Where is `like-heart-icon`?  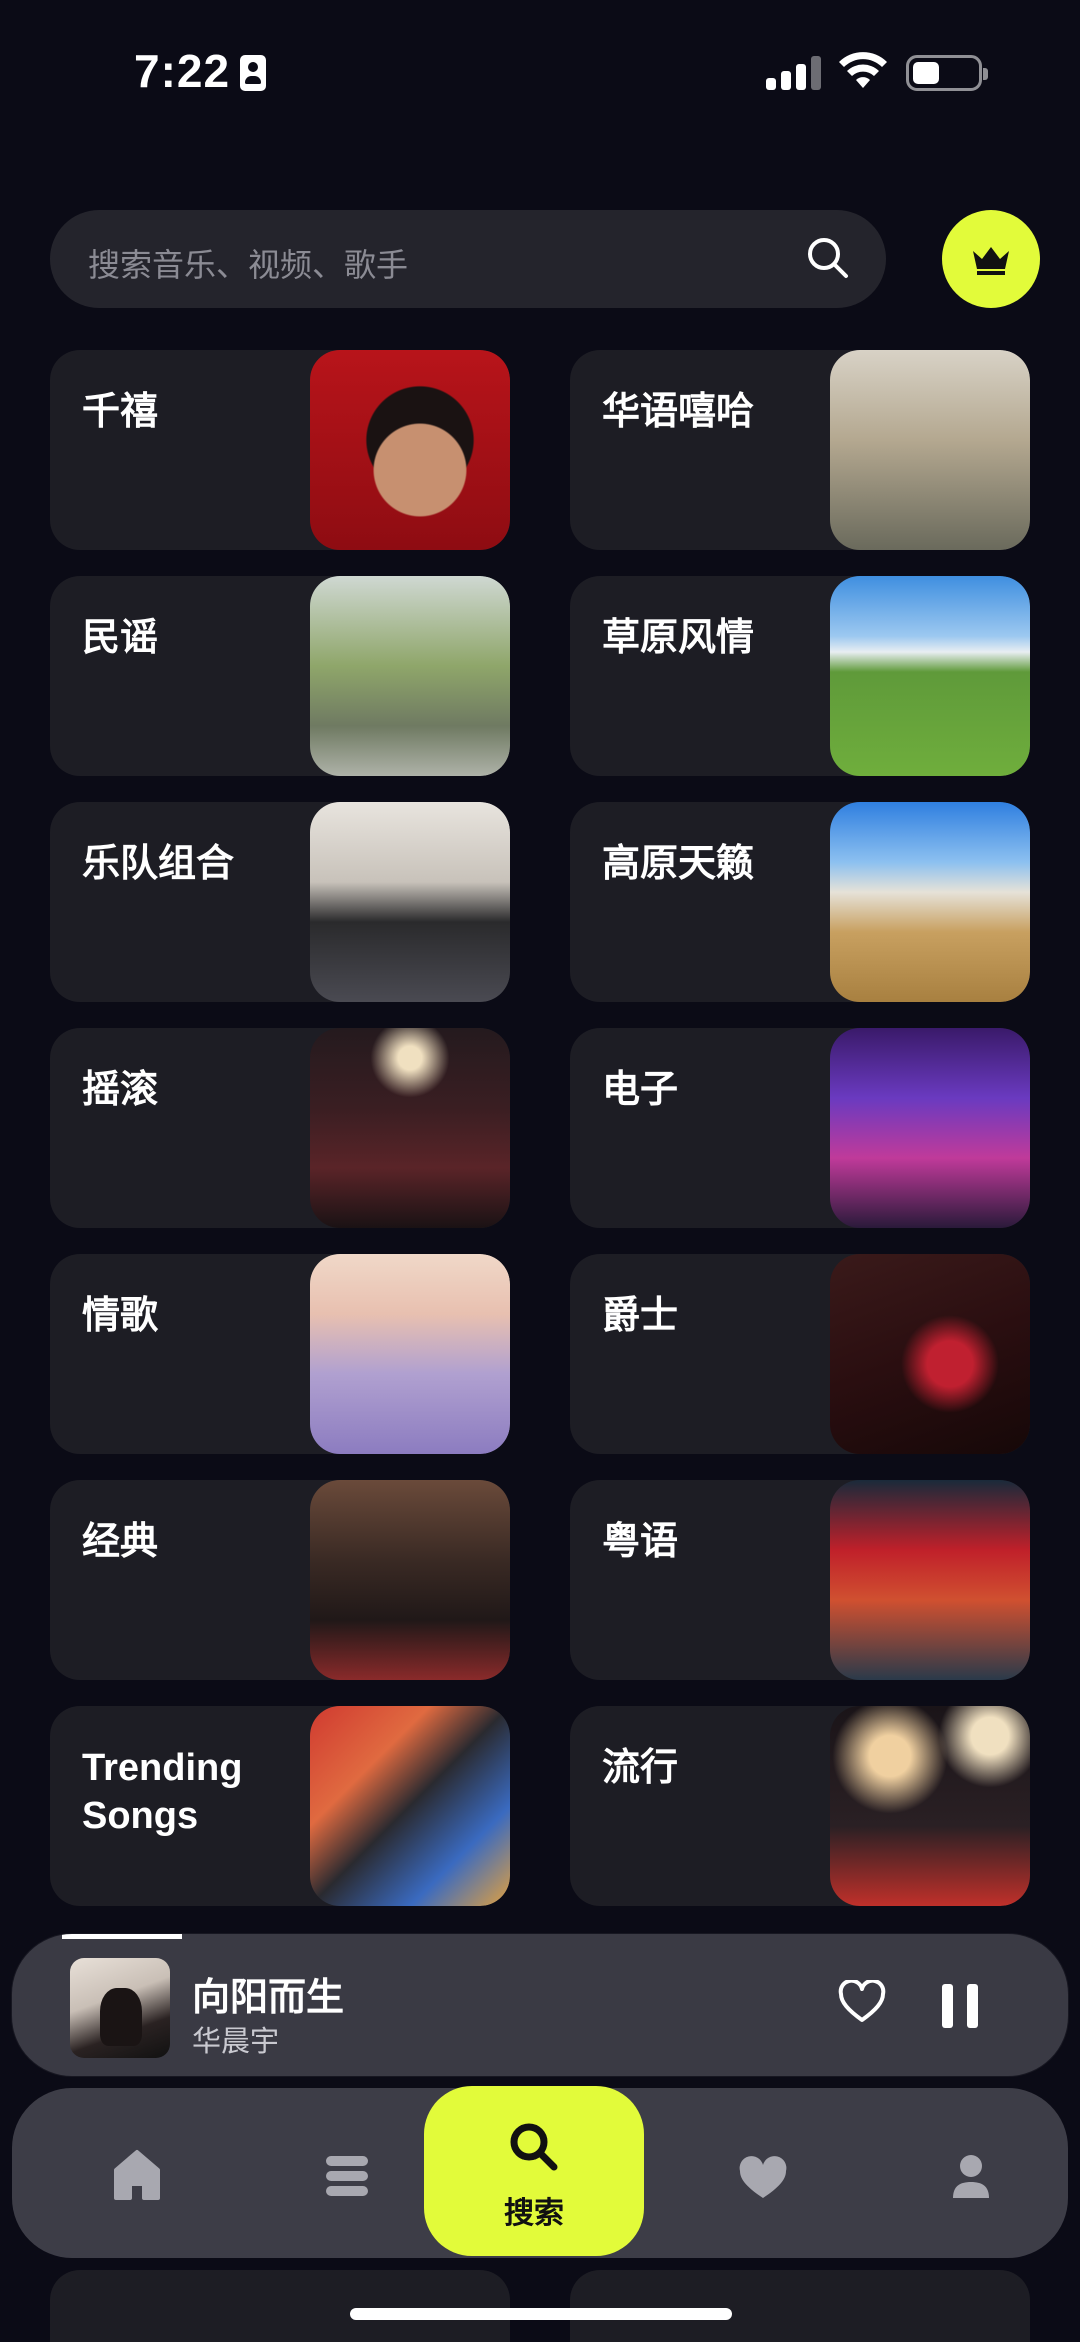
like-heart-icon is located at coordinates (862, 2002).